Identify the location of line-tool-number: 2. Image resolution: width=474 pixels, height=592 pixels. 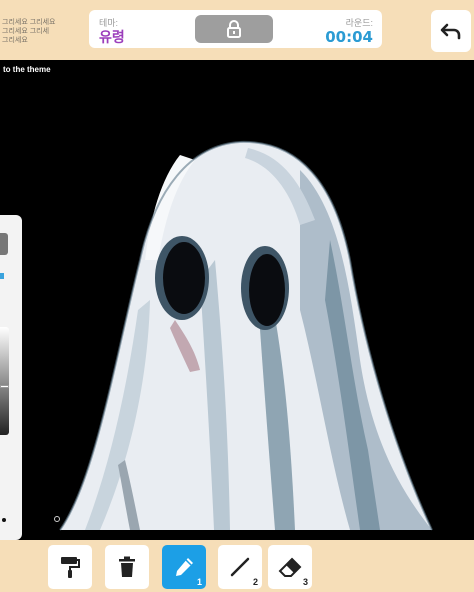
(255, 582).